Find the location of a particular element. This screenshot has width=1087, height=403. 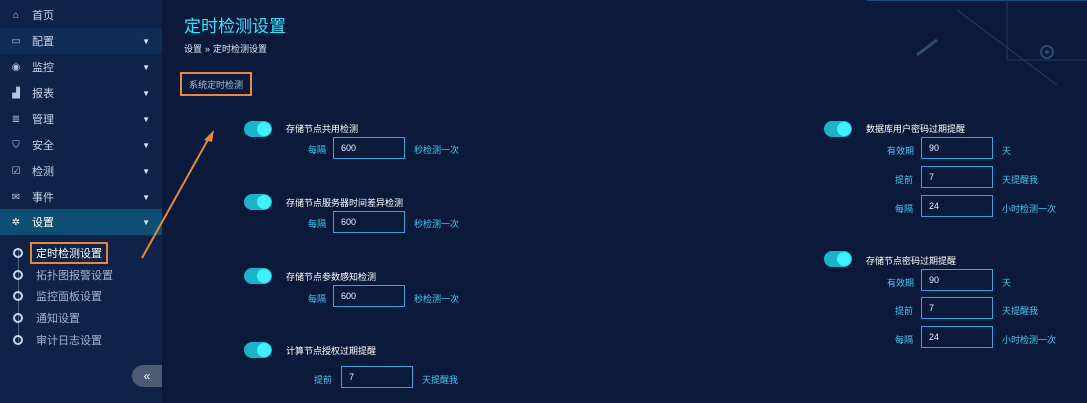

sidebar-subitem-audit-log: 审计日志设置 is located at coordinates (81, 340).